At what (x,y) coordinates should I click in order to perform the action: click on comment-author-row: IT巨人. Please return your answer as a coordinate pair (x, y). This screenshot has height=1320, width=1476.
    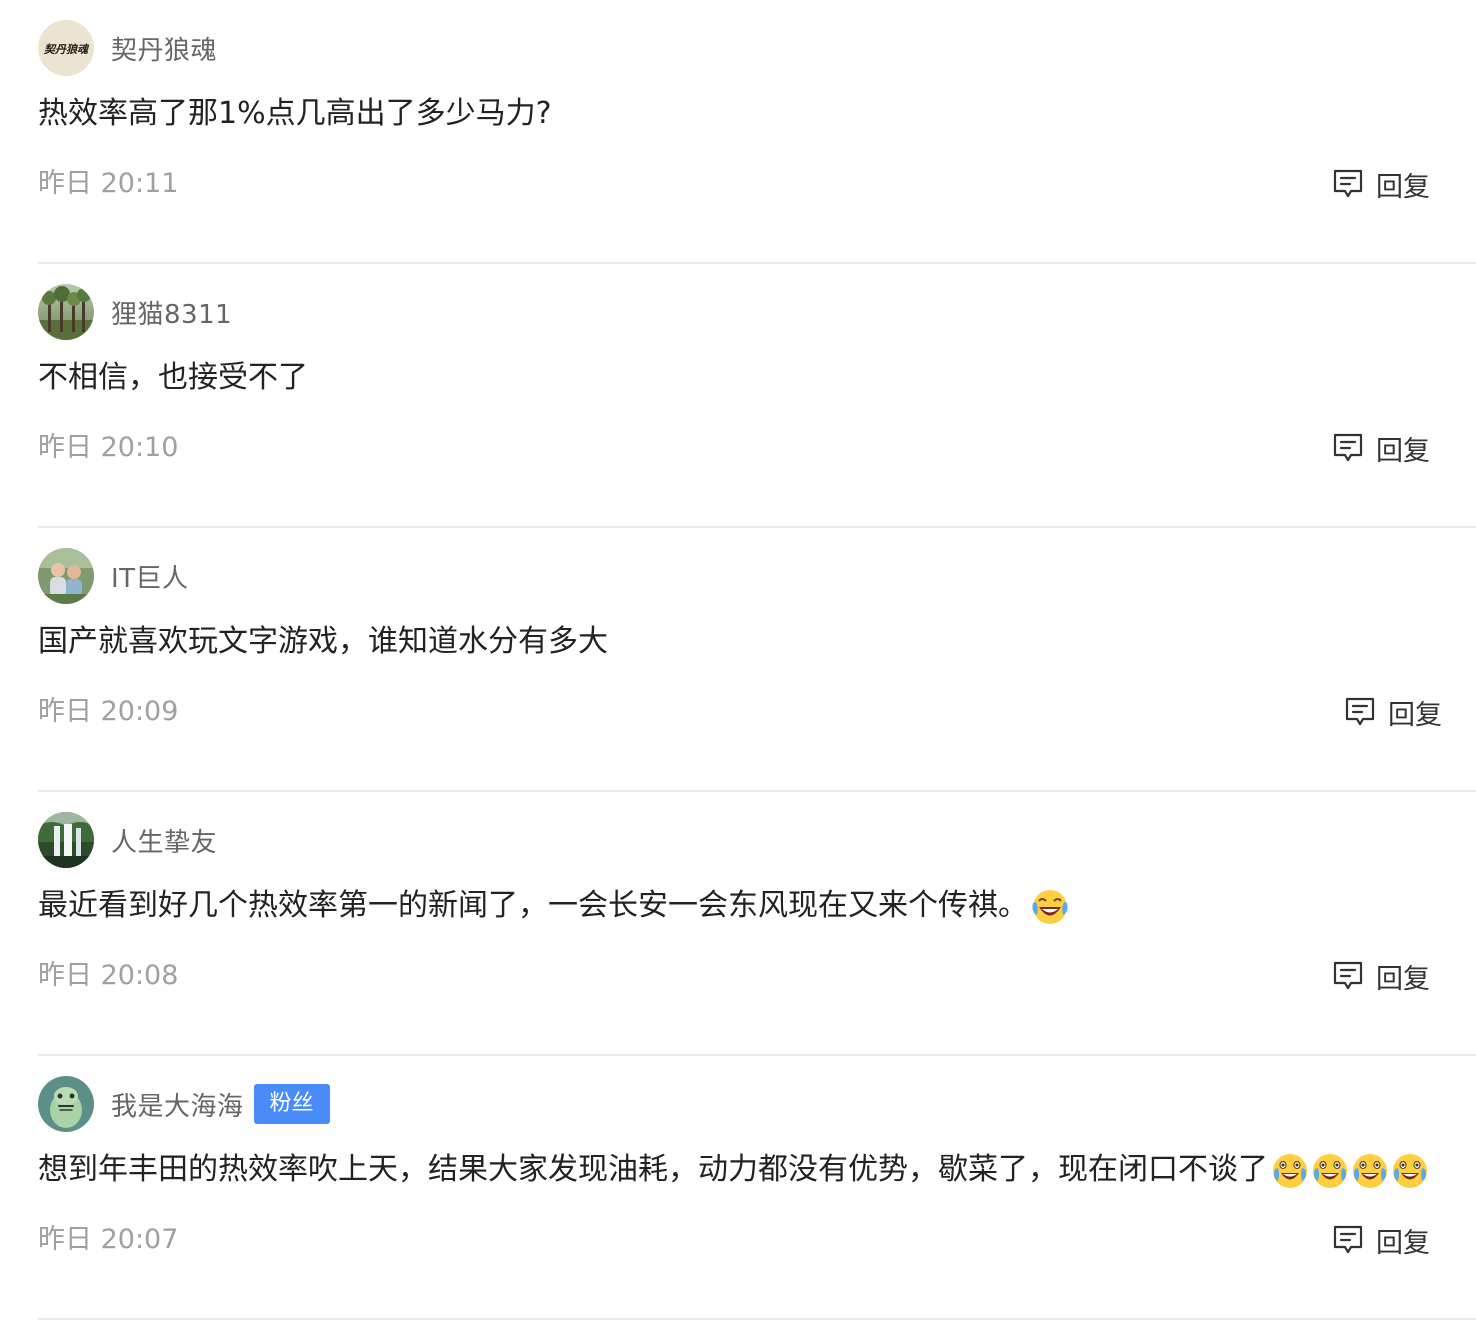
    Looking at the image, I should click on (113, 576).